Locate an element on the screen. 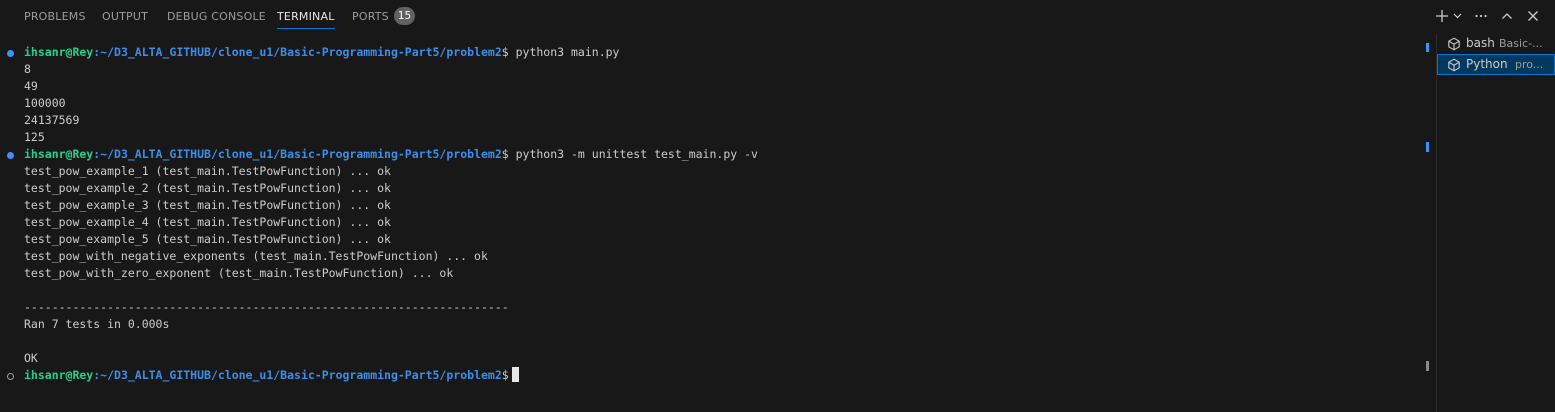  terminal-tab-name: Python is located at coordinates (1487, 64).